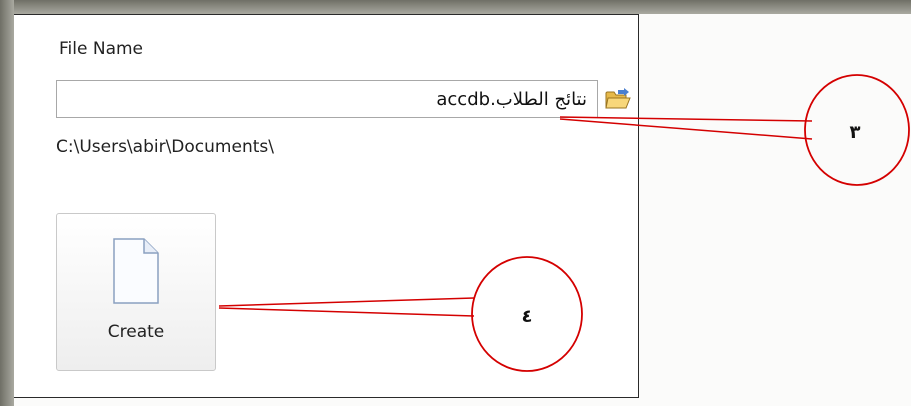 This screenshot has width=911, height=406. Describe the element at coordinates (527, 316) in the screenshot. I see `callout-4-number: ٤` at that location.